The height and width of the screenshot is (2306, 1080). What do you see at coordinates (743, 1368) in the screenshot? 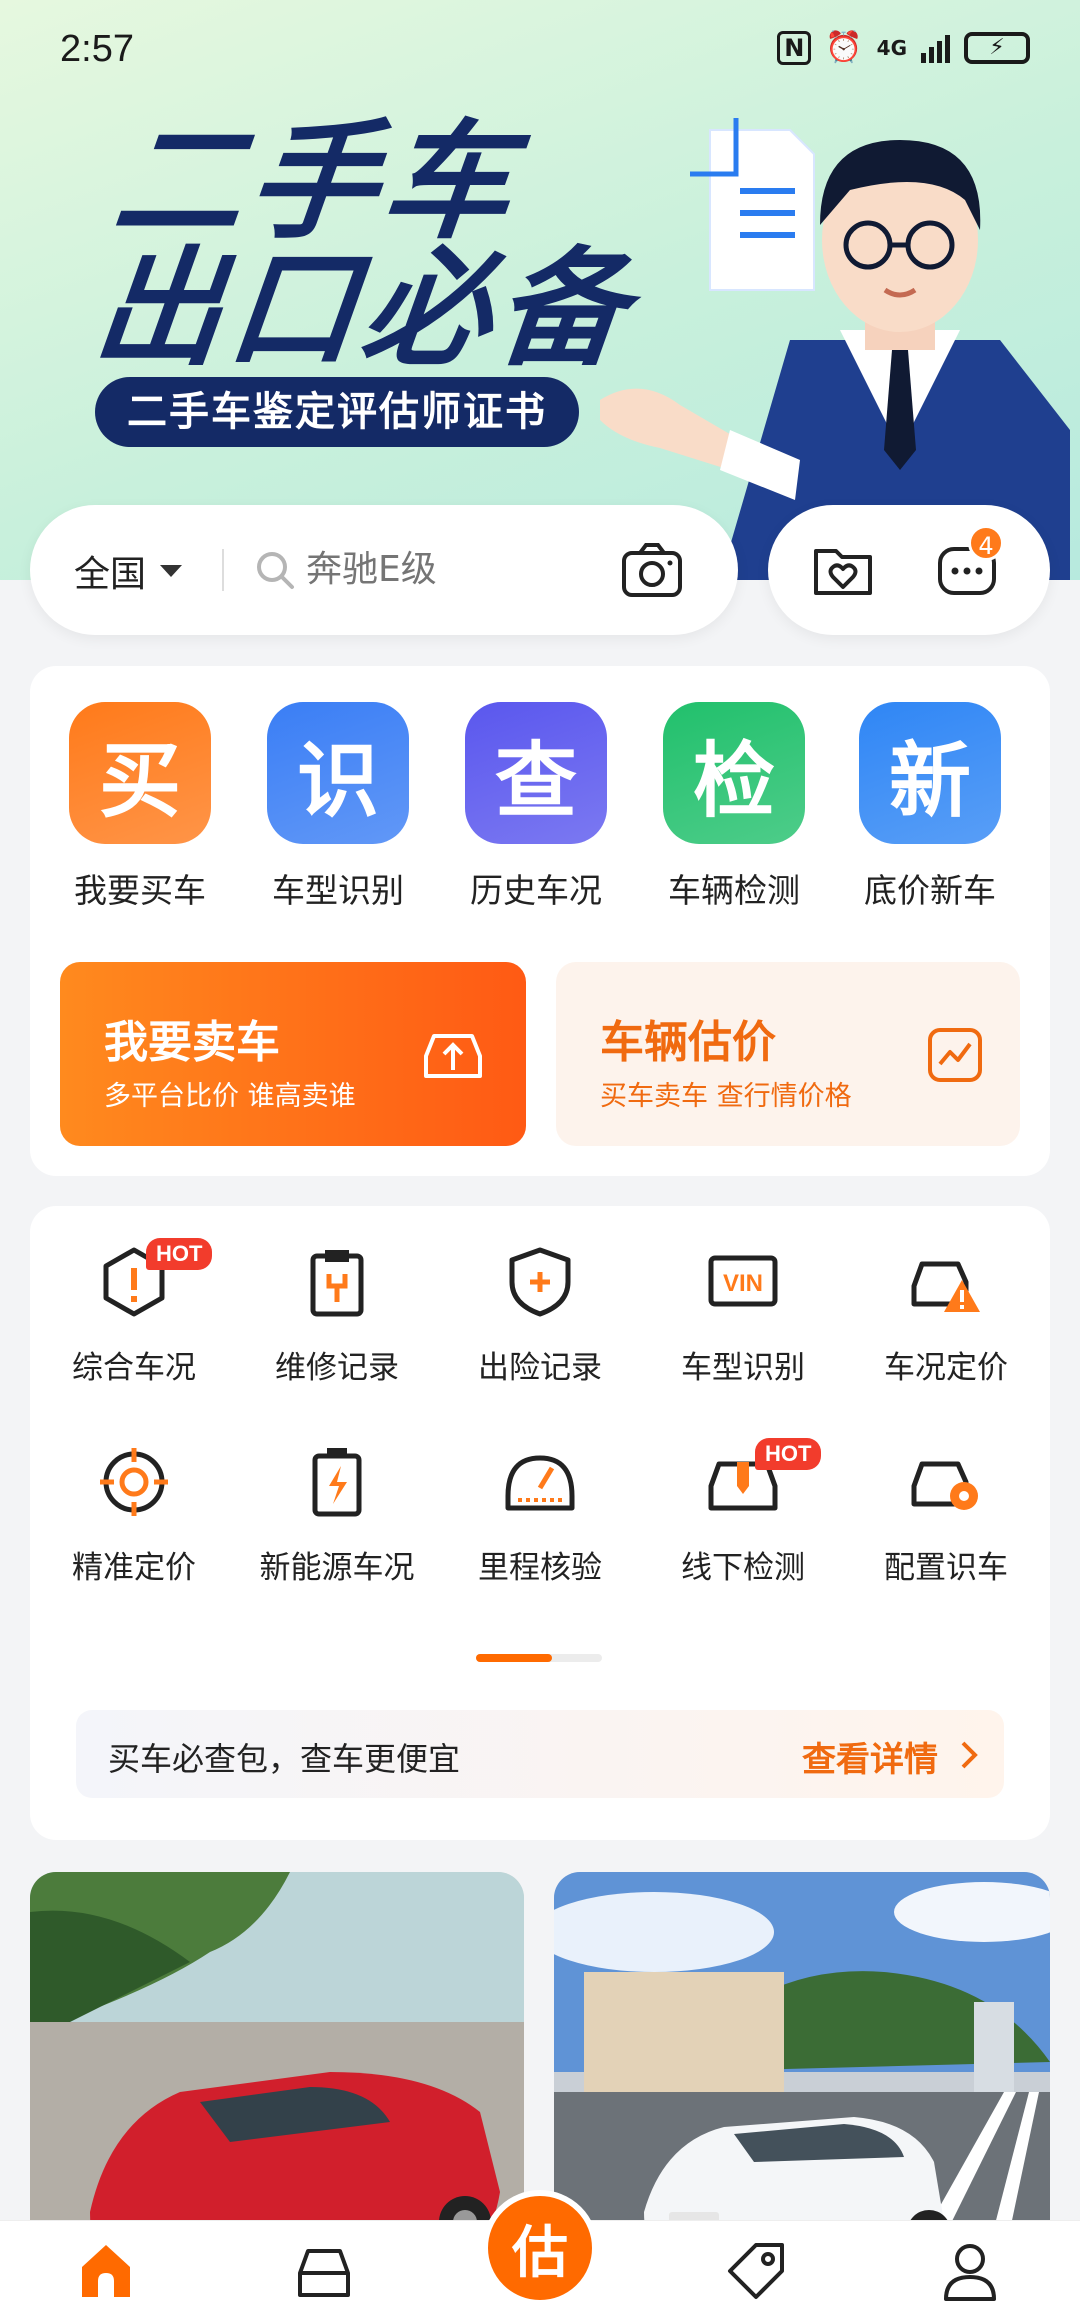
I see `service-label: 车型识别` at bounding box center [743, 1368].